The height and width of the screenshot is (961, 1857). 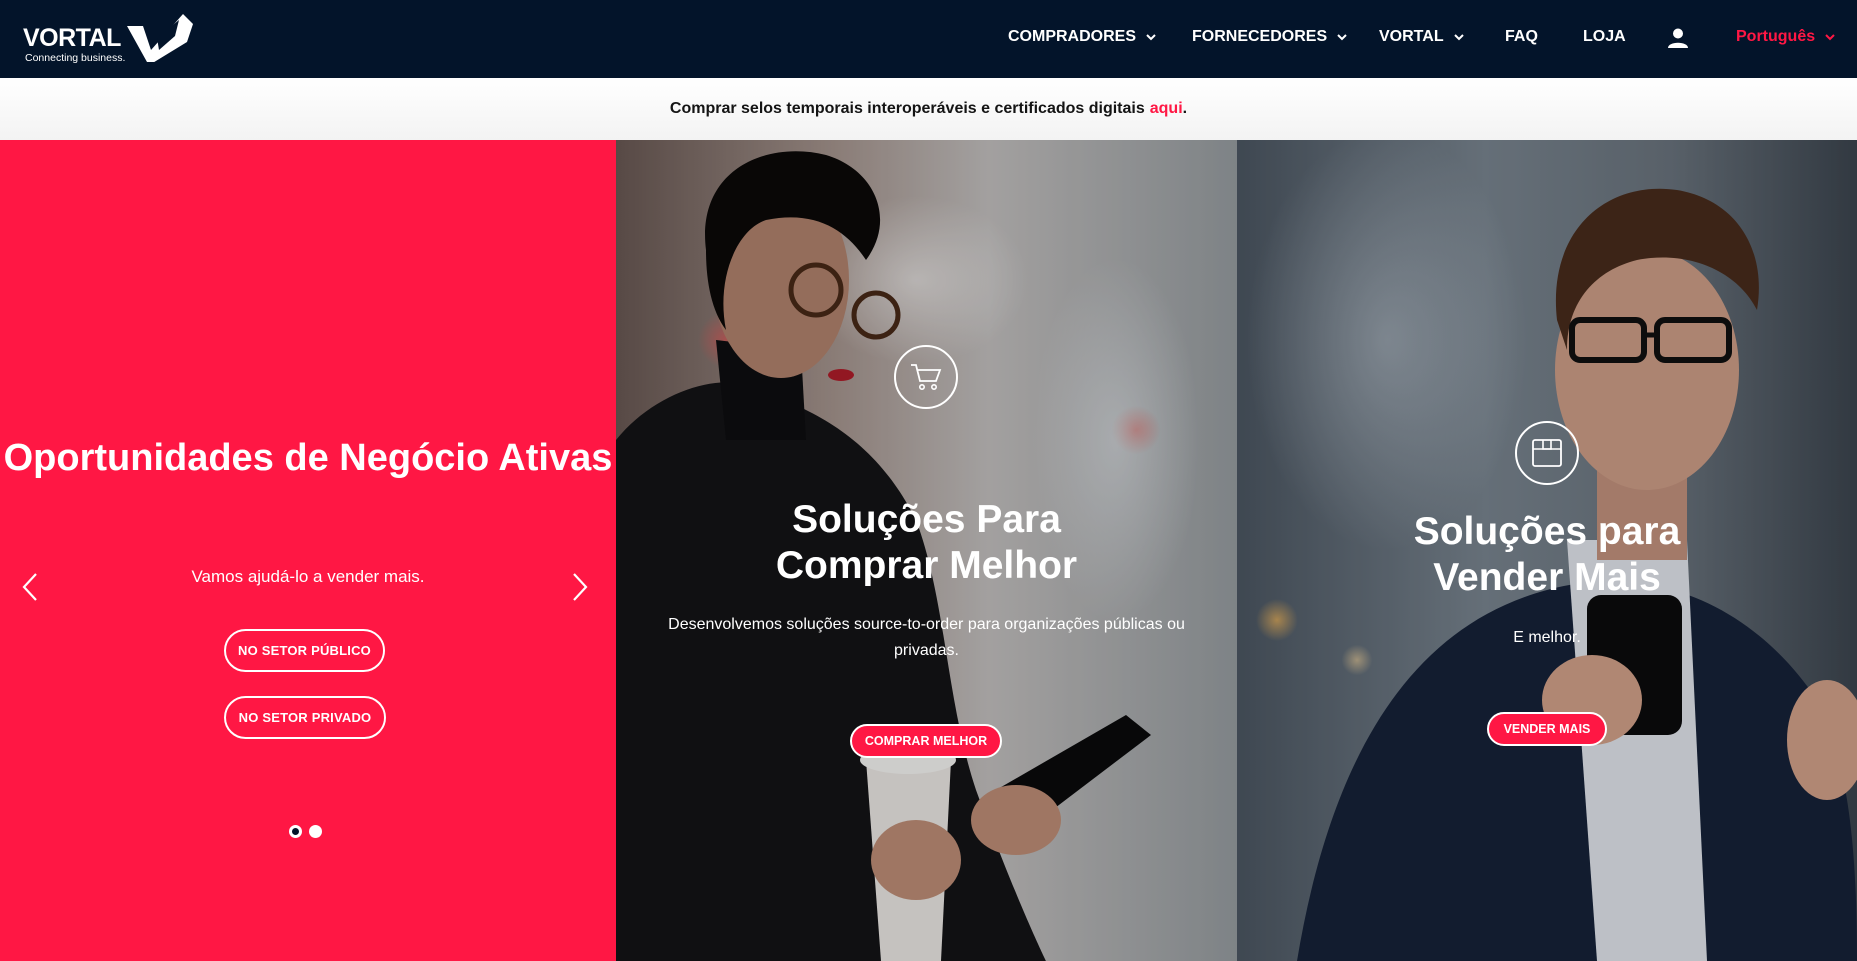 I want to click on sell-card-text: E melhor., so click(x=1547, y=637).